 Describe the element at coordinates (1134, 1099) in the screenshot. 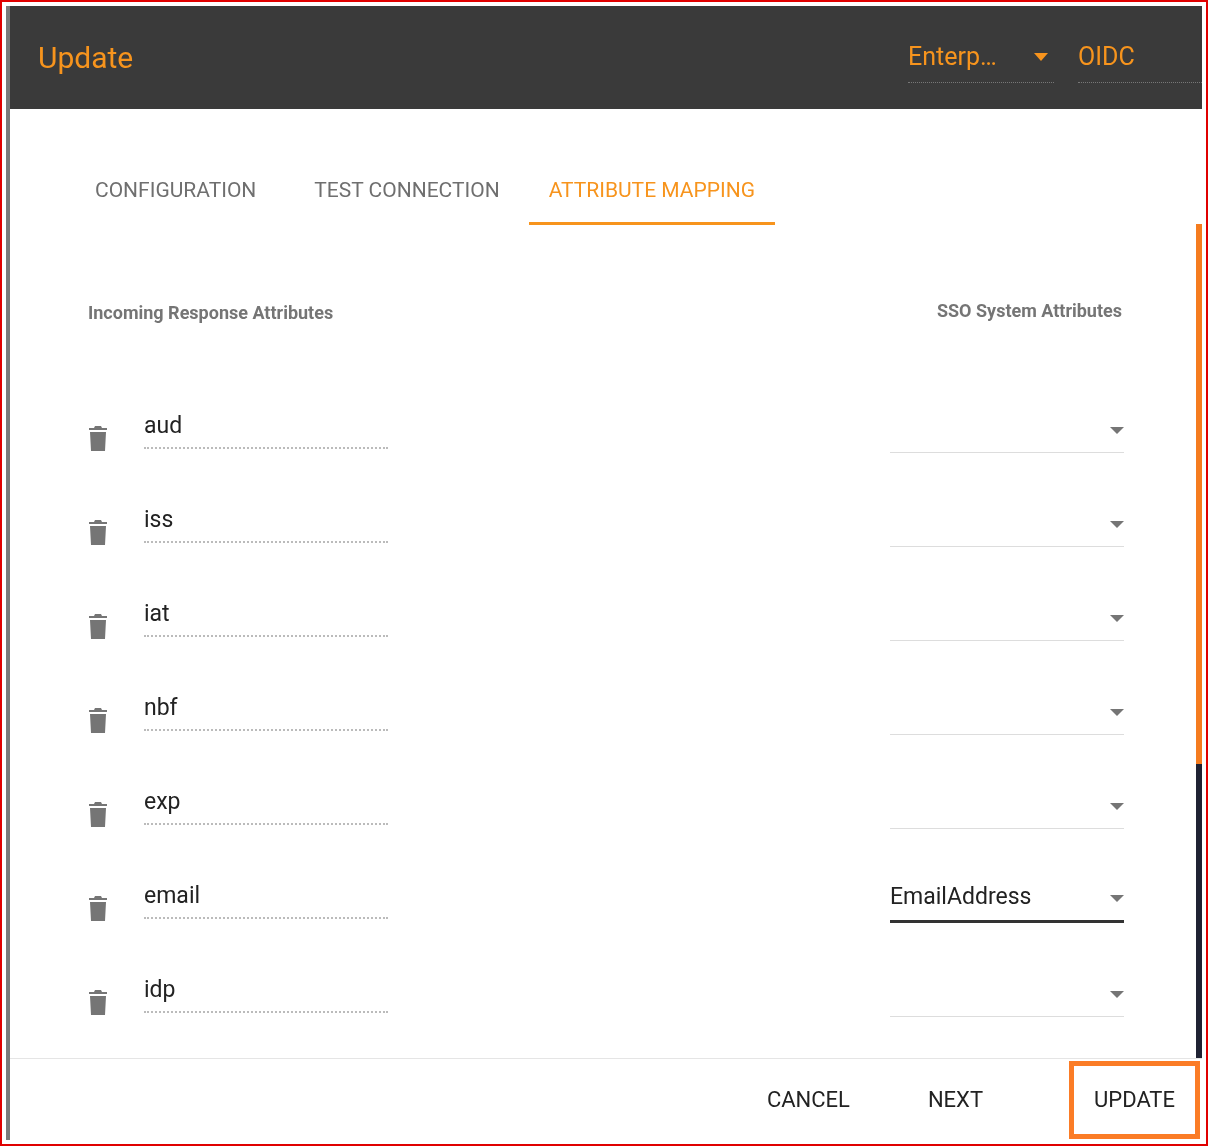

I see `footer-button: UPDATE` at that location.